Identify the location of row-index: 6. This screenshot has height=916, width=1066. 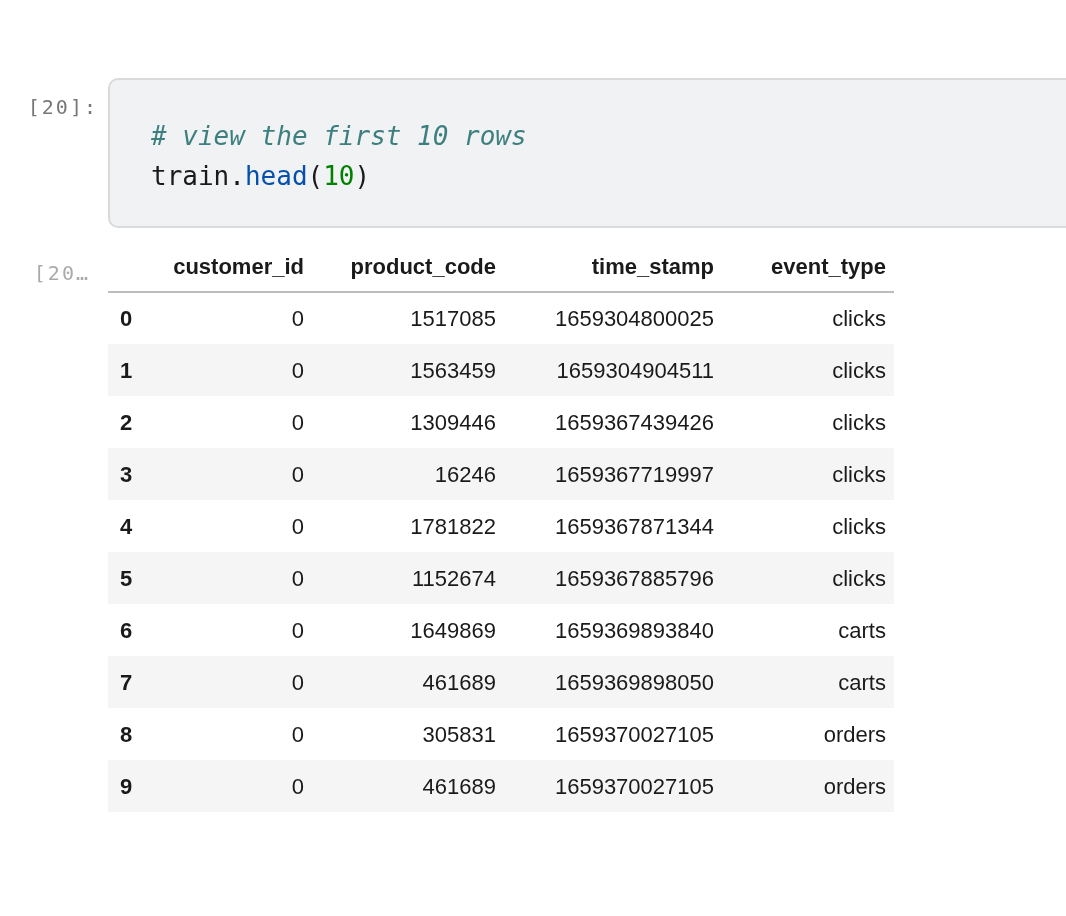
(126, 630).